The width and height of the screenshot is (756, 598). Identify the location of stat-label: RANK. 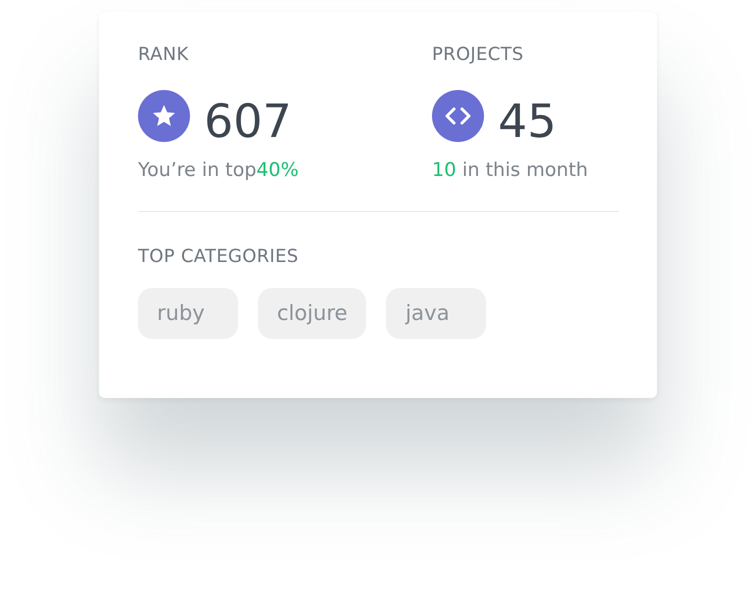
(163, 54).